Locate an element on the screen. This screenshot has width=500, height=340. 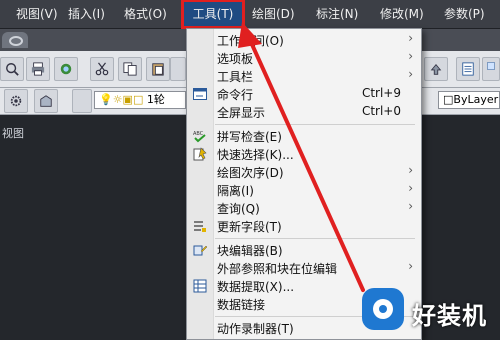
menu-item-label: 绘图次序(D) is located at coordinates (250, 173).